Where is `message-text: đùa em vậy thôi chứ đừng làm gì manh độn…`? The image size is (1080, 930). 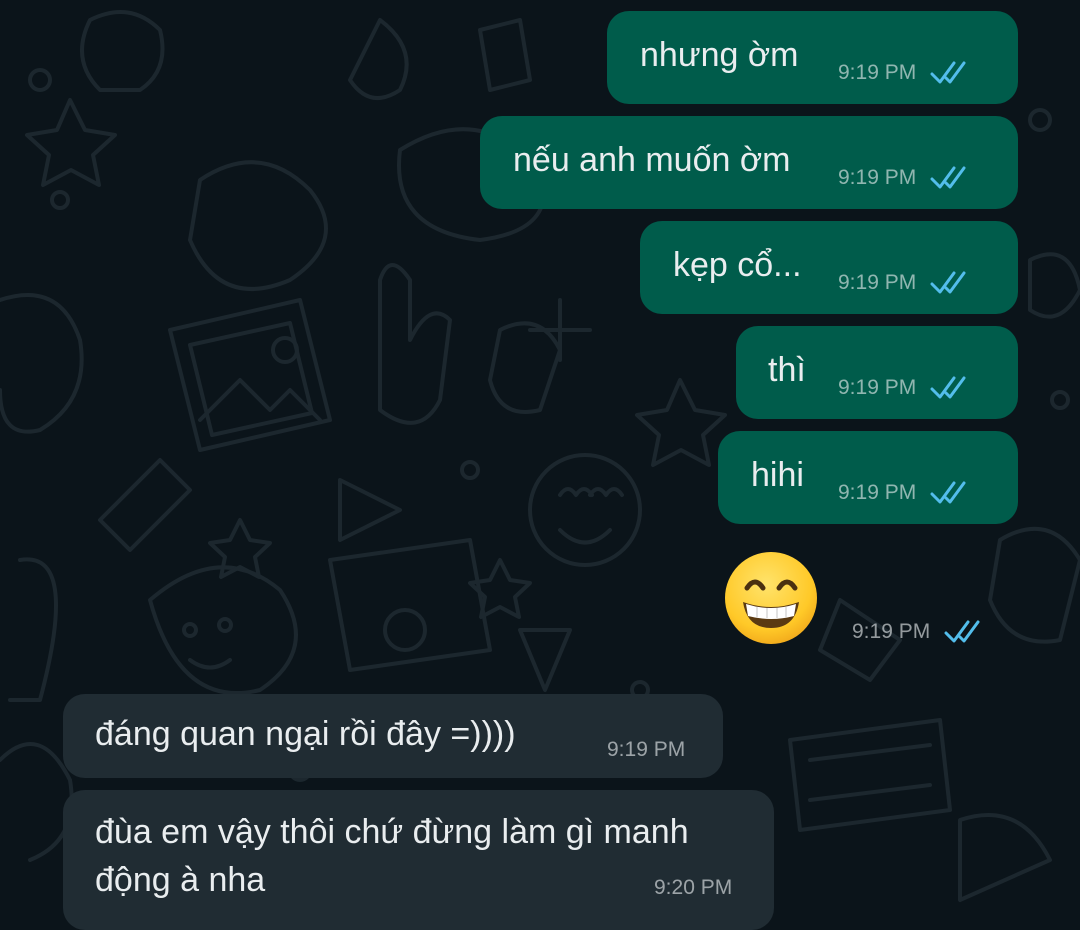 message-text: đùa em vậy thôi chứ đừng làm gì manh độn… is located at coordinates (392, 856).